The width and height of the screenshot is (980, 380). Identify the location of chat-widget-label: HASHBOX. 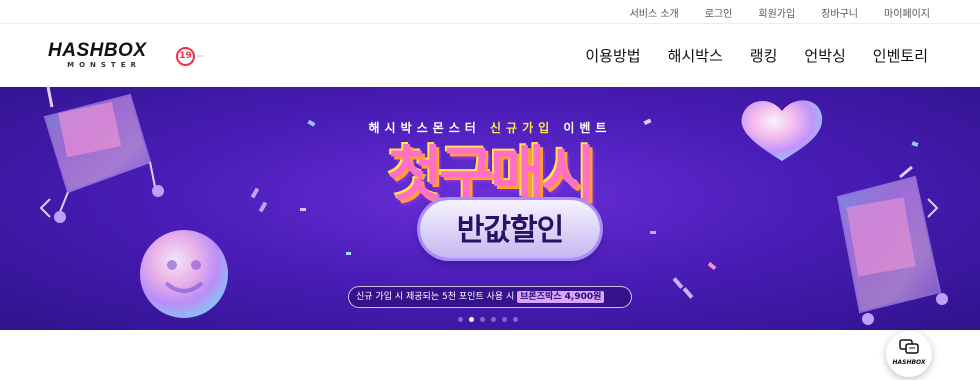
(909, 362).